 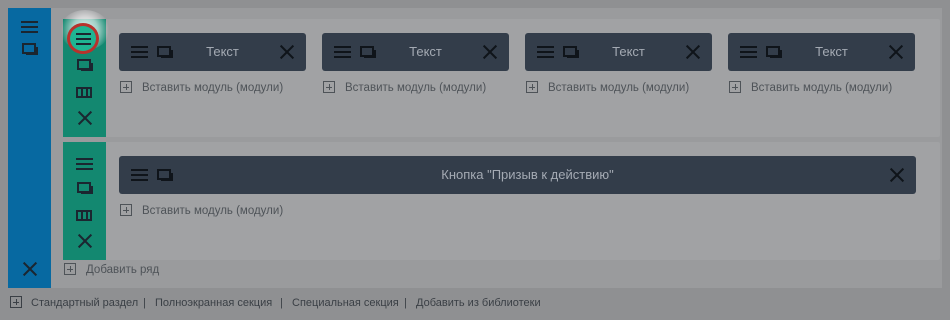 What do you see at coordinates (213, 303) in the screenshot?
I see `fullwidth-section-link: Полноэкранная секция` at bounding box center [213, 303].